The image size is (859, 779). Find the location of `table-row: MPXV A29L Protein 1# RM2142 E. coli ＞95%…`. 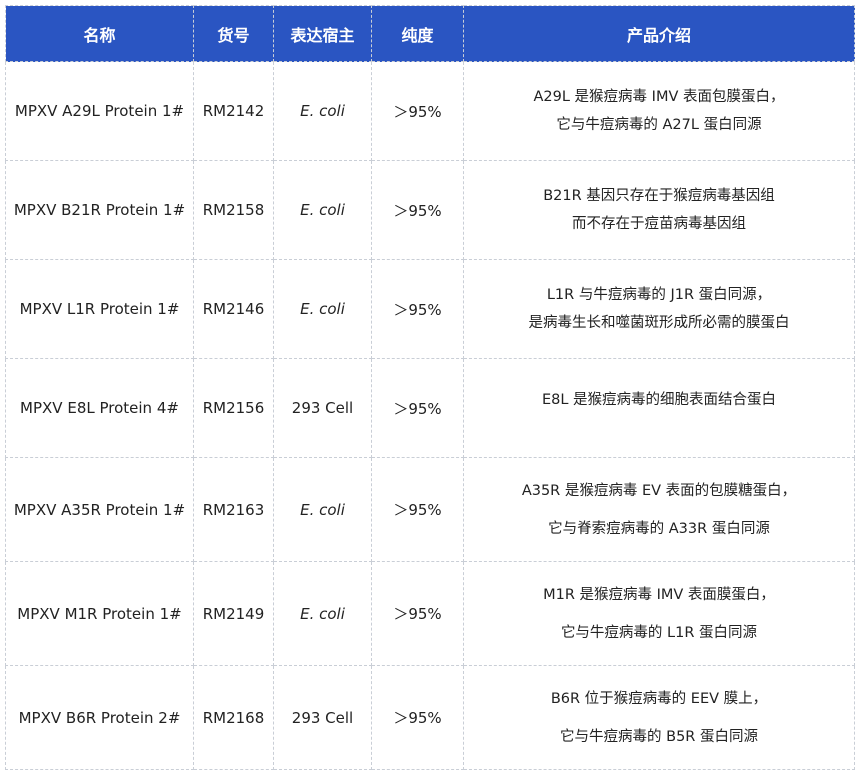

table-row: MPXV A29L Protein 1# RM2142 E. coli ＞95%… is located at coordinates (430, 111).